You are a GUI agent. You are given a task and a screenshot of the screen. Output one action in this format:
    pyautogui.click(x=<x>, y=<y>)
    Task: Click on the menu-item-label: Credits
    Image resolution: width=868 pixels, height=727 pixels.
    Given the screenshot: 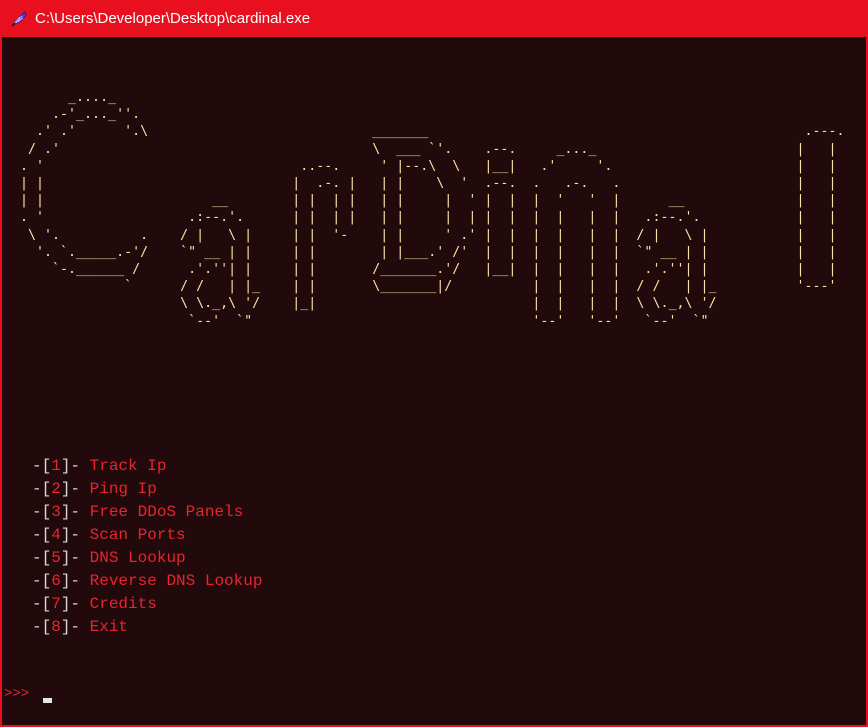 What is the action you would take?
    pyautogui.click(x=123, y=604)
    